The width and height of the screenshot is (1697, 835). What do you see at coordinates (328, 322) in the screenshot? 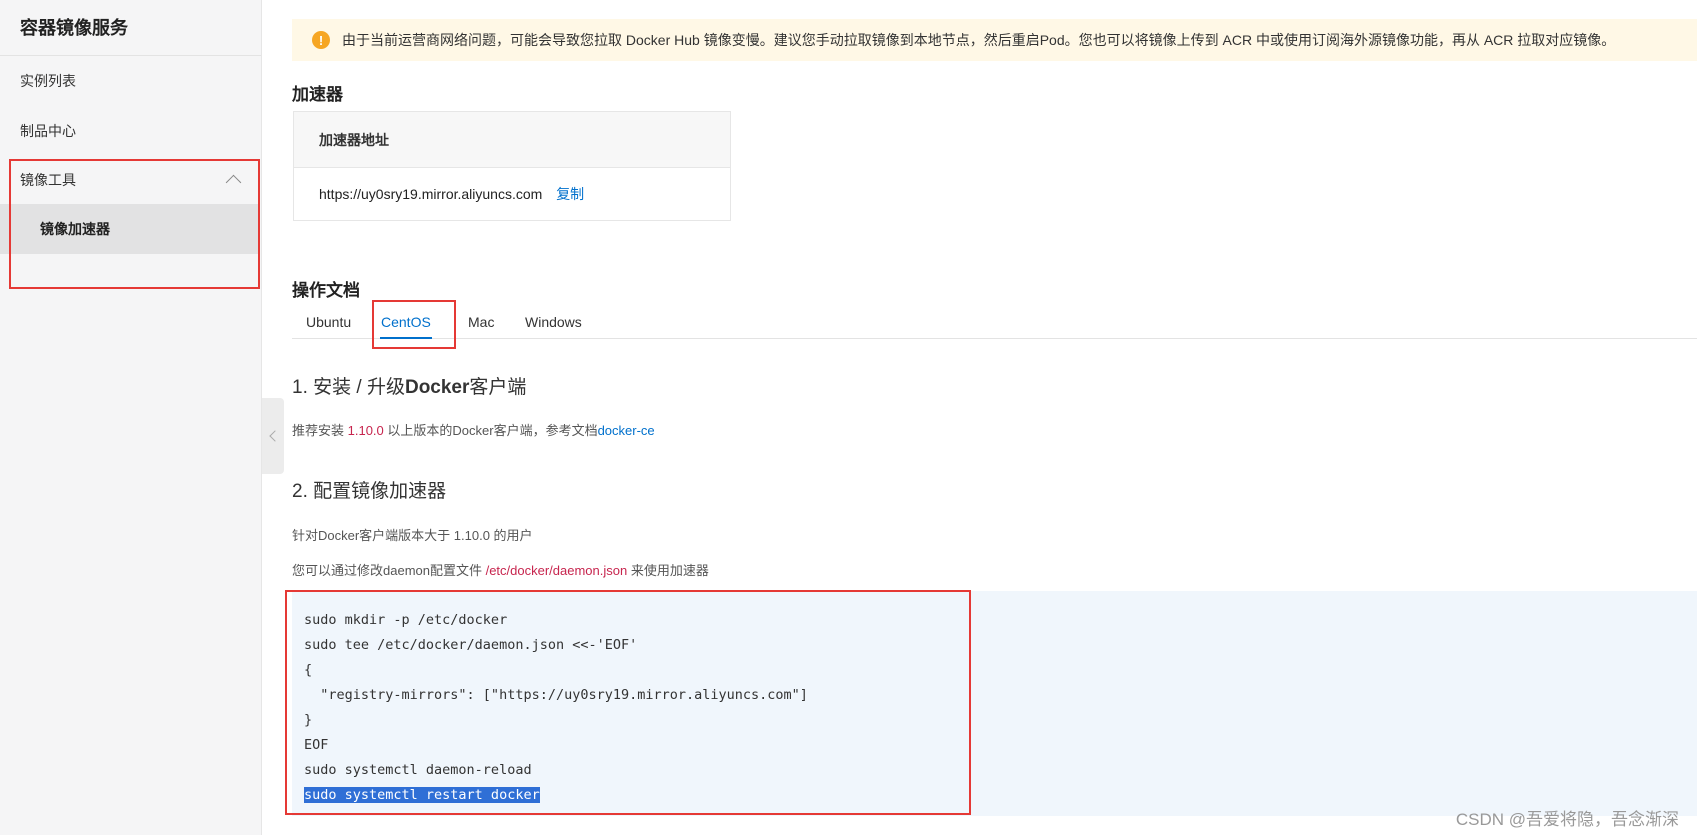
I see `tab-ubuntu: Ubuntu` at bounding box center [328, 322].